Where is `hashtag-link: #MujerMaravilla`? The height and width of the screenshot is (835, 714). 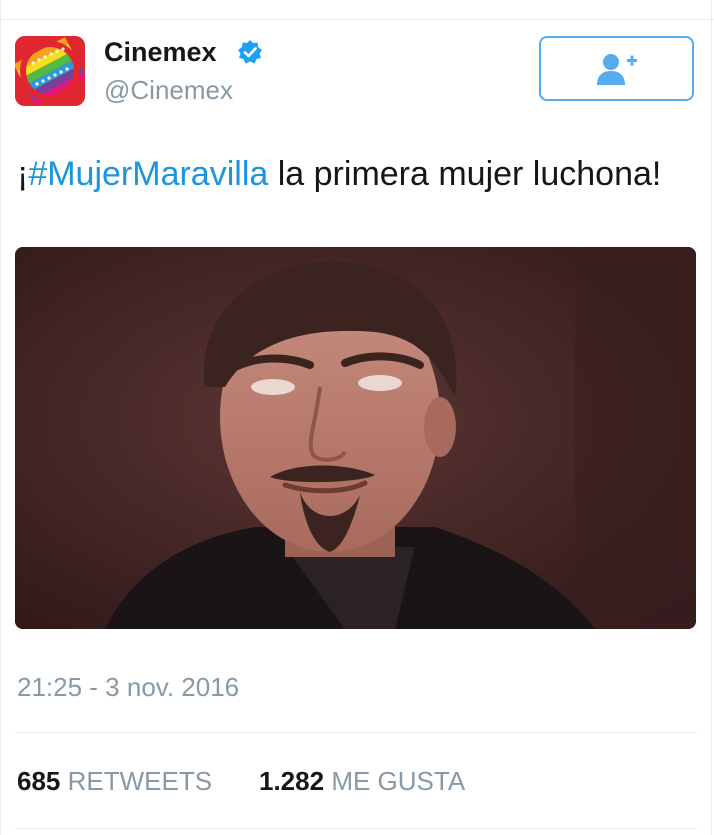
hashtag-link: #MujerMaravilla is located at coordinates (148, 174).